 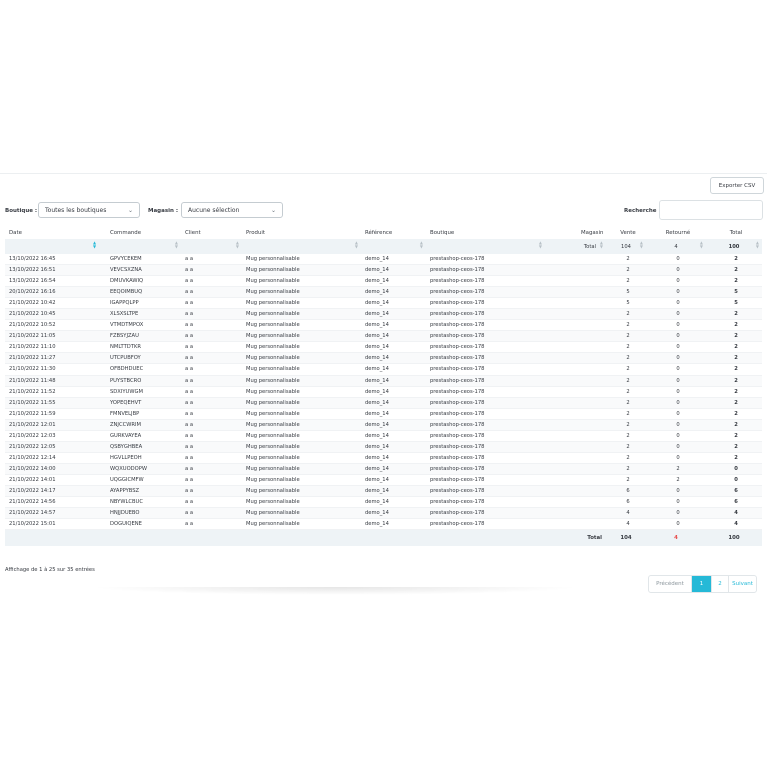 I want to click on cell-order: FMNVELJBP, so click(x=143, y=414).